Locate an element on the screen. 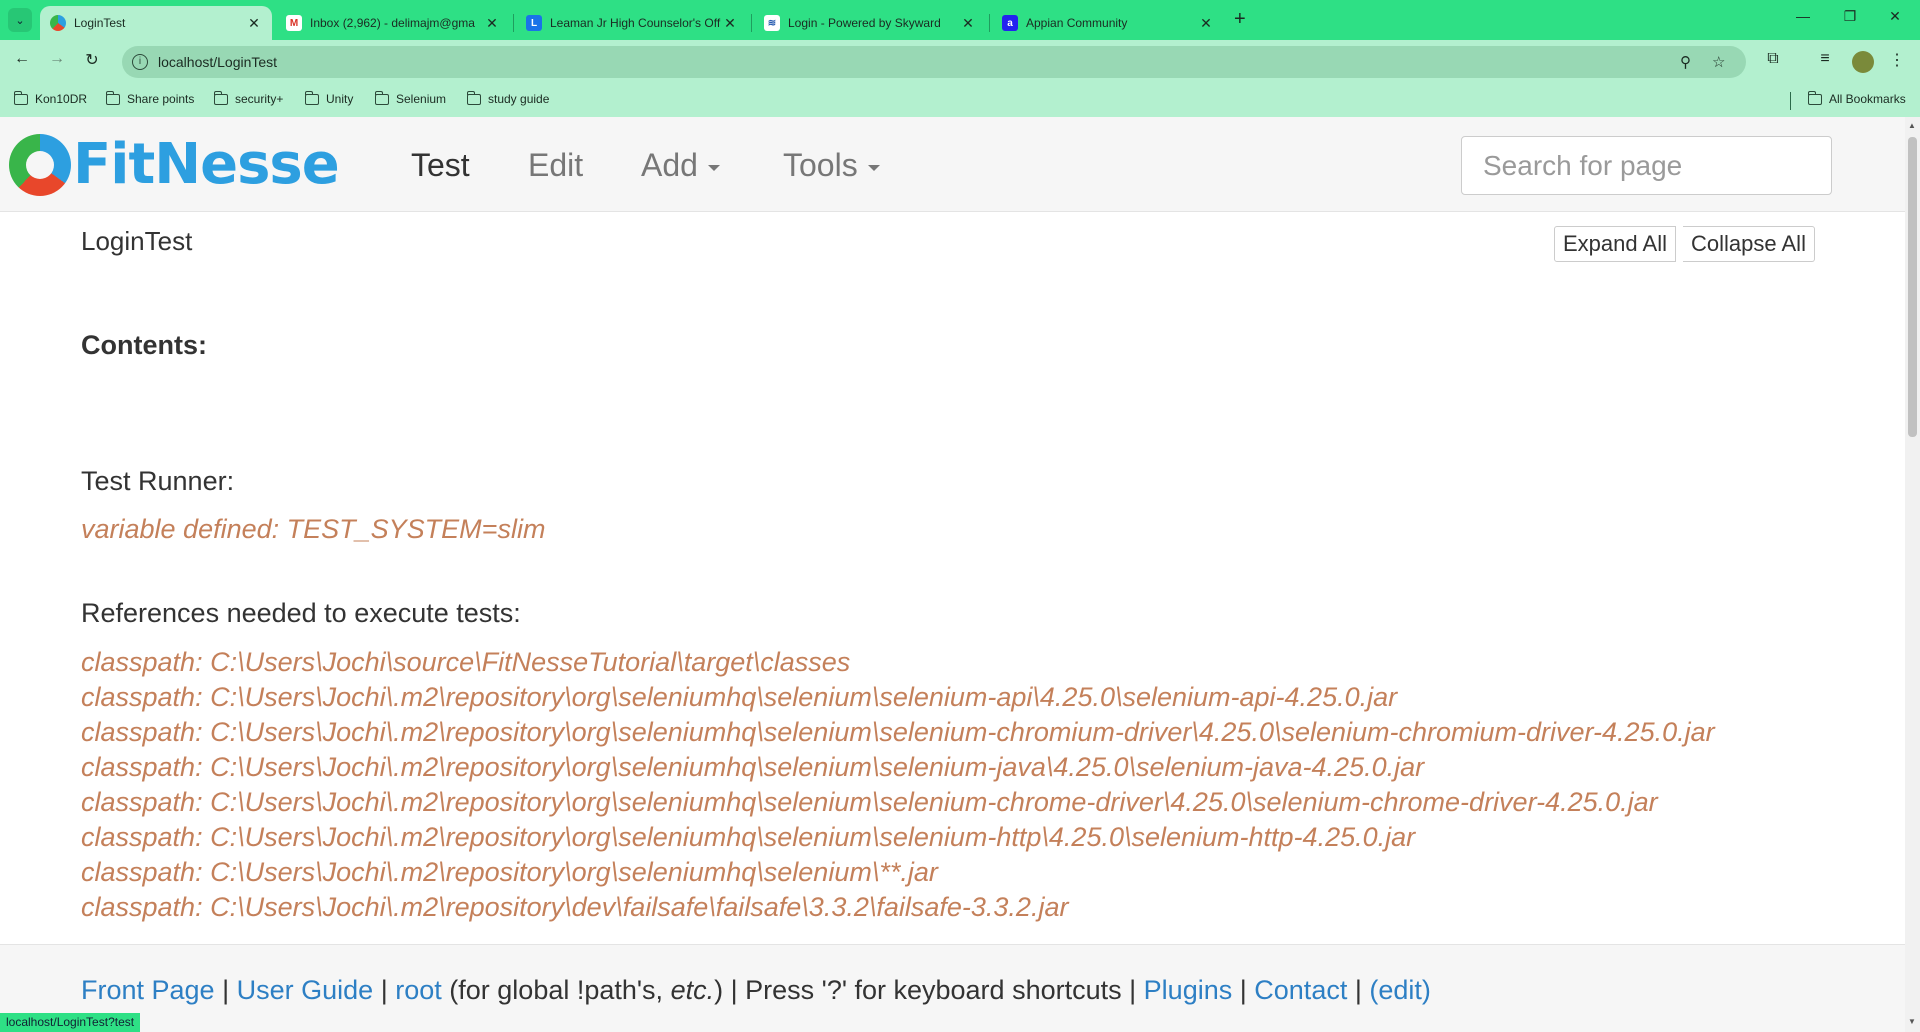 The height and width of the screenshot is (1032, 1920). appian-icon: a is located at coordinates (1010, 23).